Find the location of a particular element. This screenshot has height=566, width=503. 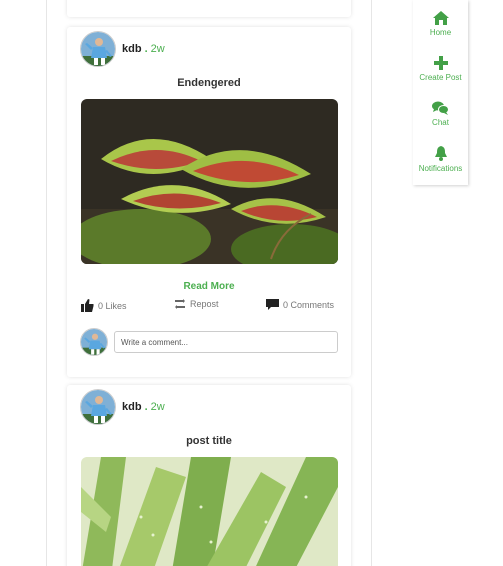

post-title: Endengered is located at coordinates (209, 83).